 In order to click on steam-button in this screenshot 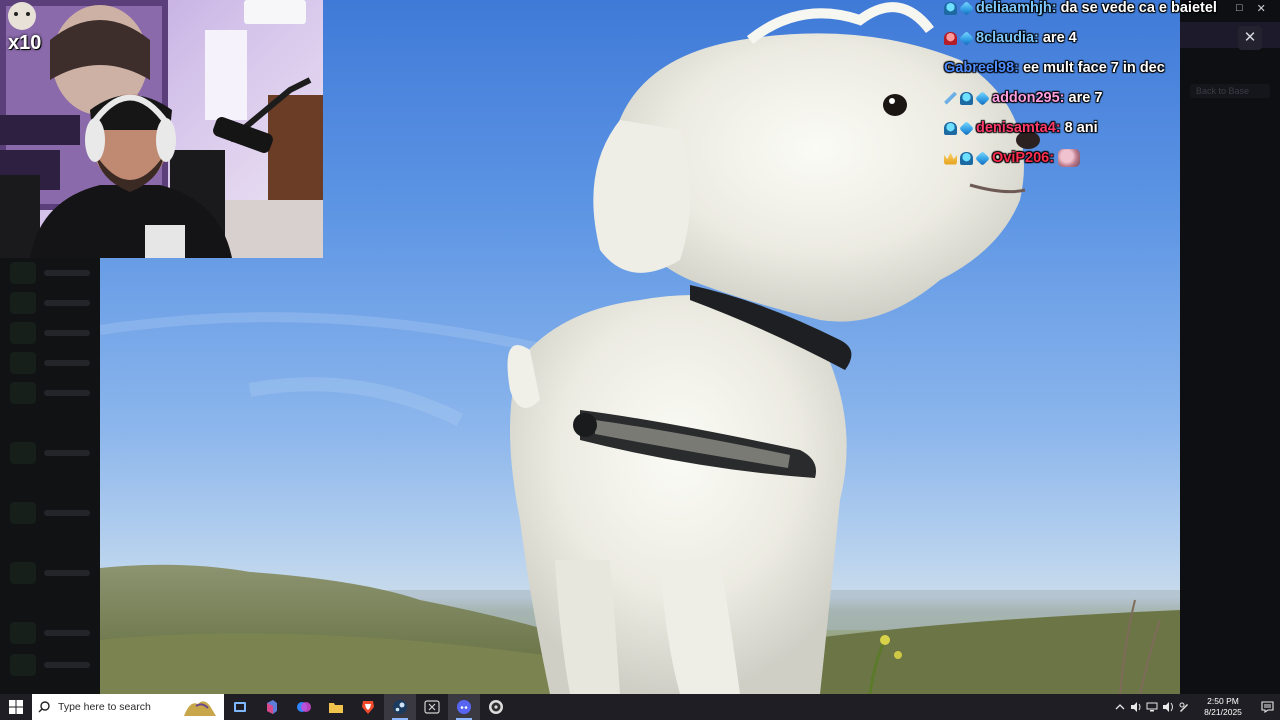, I will do `click(400, 707)`.